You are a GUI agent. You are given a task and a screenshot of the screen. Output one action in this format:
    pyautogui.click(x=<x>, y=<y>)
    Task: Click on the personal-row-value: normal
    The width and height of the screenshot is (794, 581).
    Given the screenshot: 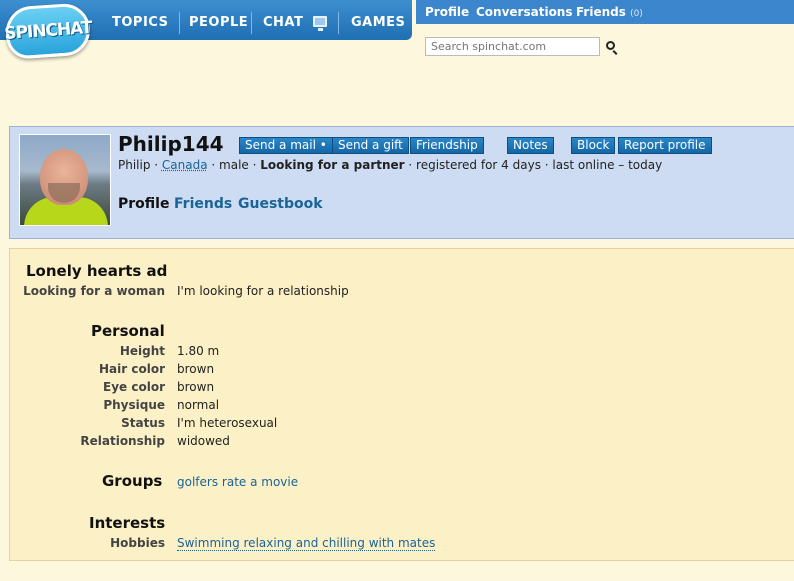 What is the action you would take?
    pyautogui.click(x=198, y=405)
    